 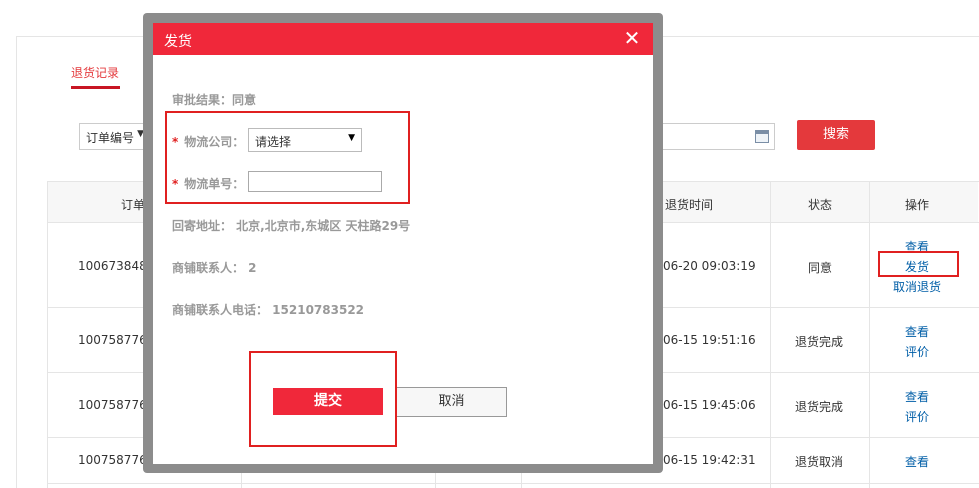 I want to click on submit-button-highlight, so click(x=323, y=399).